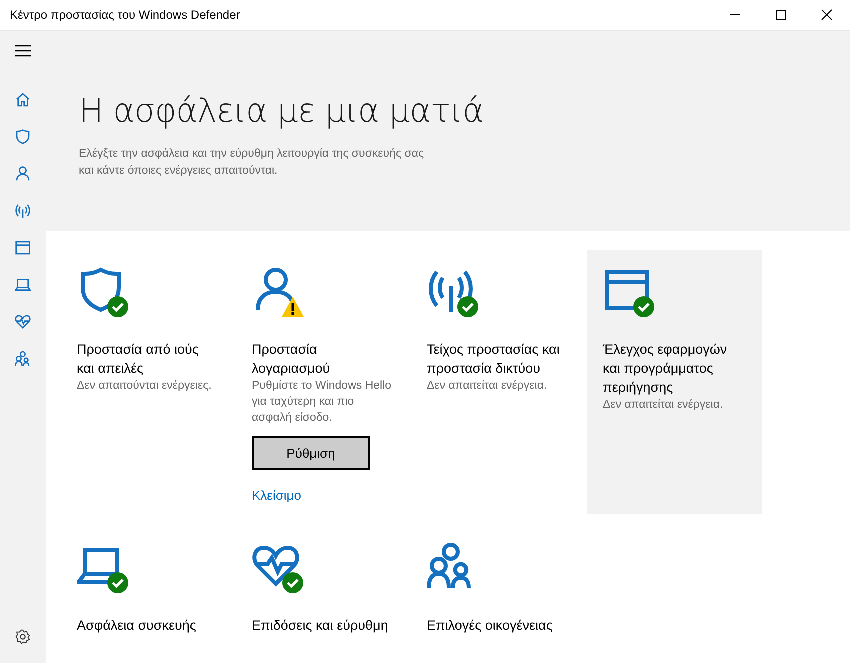  I want to click on window-title: Κέντρο προστασίας του Windows Defender, so click(125, 15).